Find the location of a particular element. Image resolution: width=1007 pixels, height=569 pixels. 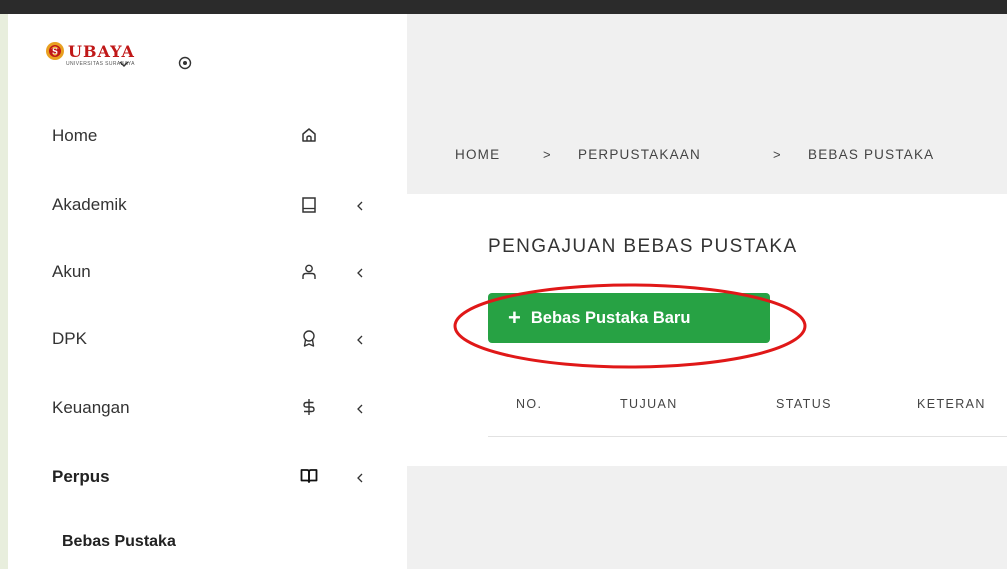

sidebar-item-label: Perpus is located at coordinates (81, 476).